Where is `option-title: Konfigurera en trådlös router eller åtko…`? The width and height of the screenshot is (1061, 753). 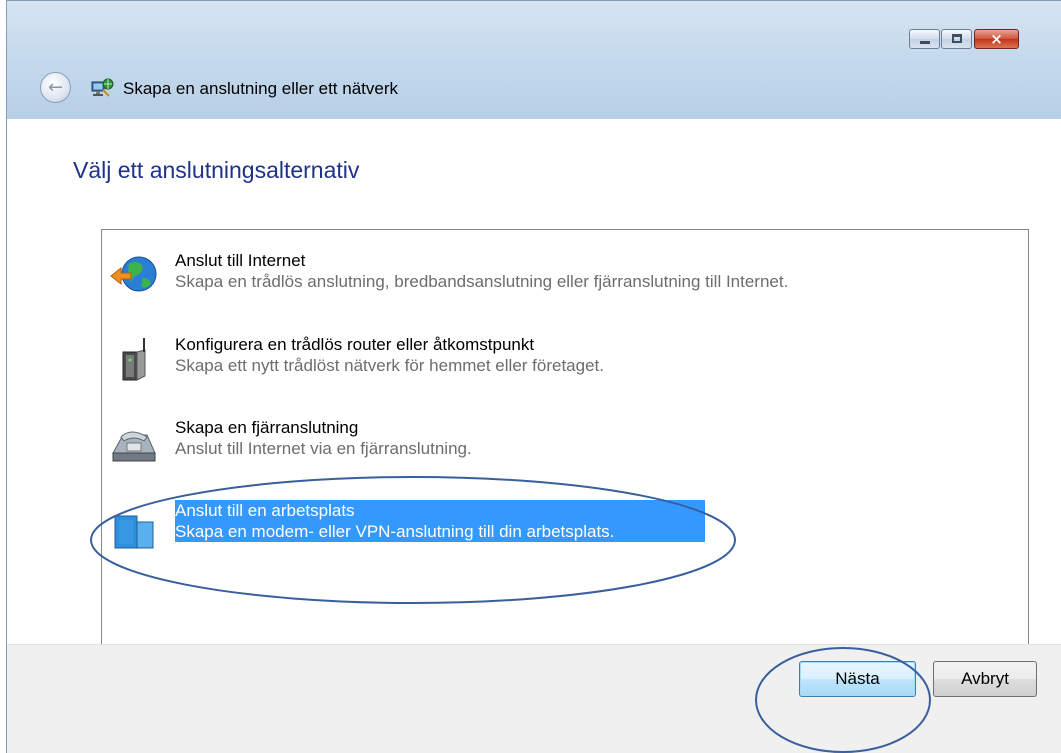
option-title: Konfigurera en trådlös router eller åtko… is located at coordinates (355, 344).